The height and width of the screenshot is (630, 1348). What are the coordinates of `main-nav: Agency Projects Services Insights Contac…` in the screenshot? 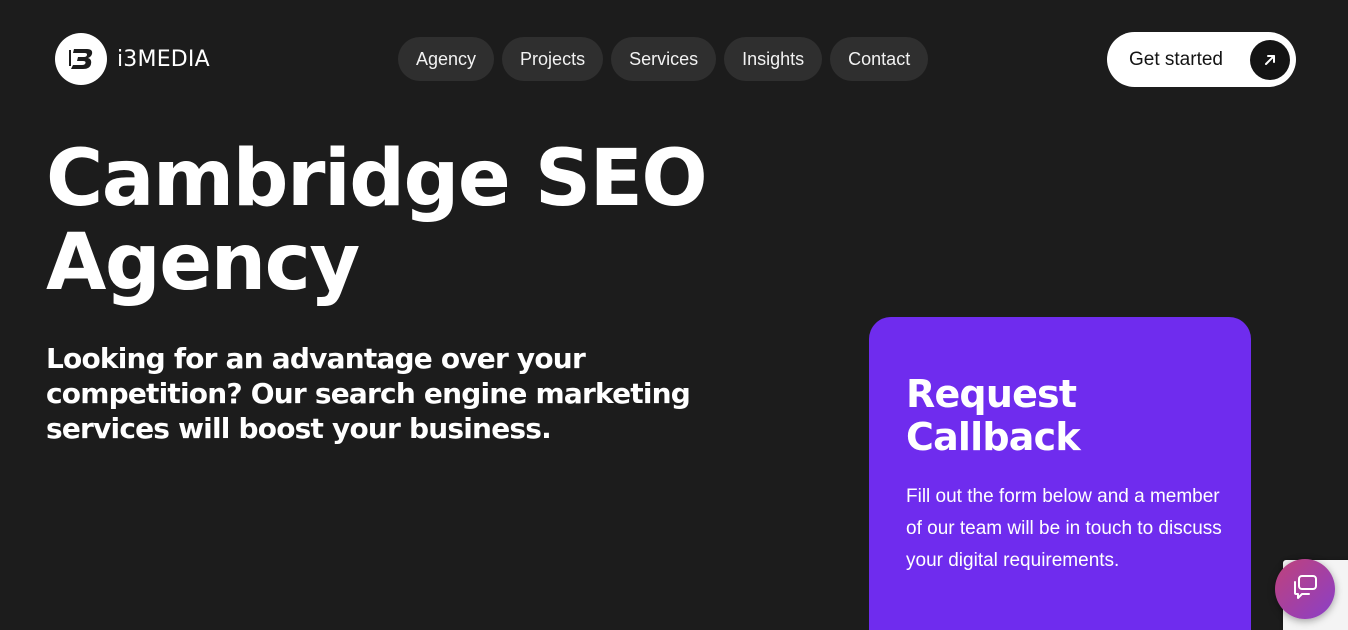 It's located at (663, 59).